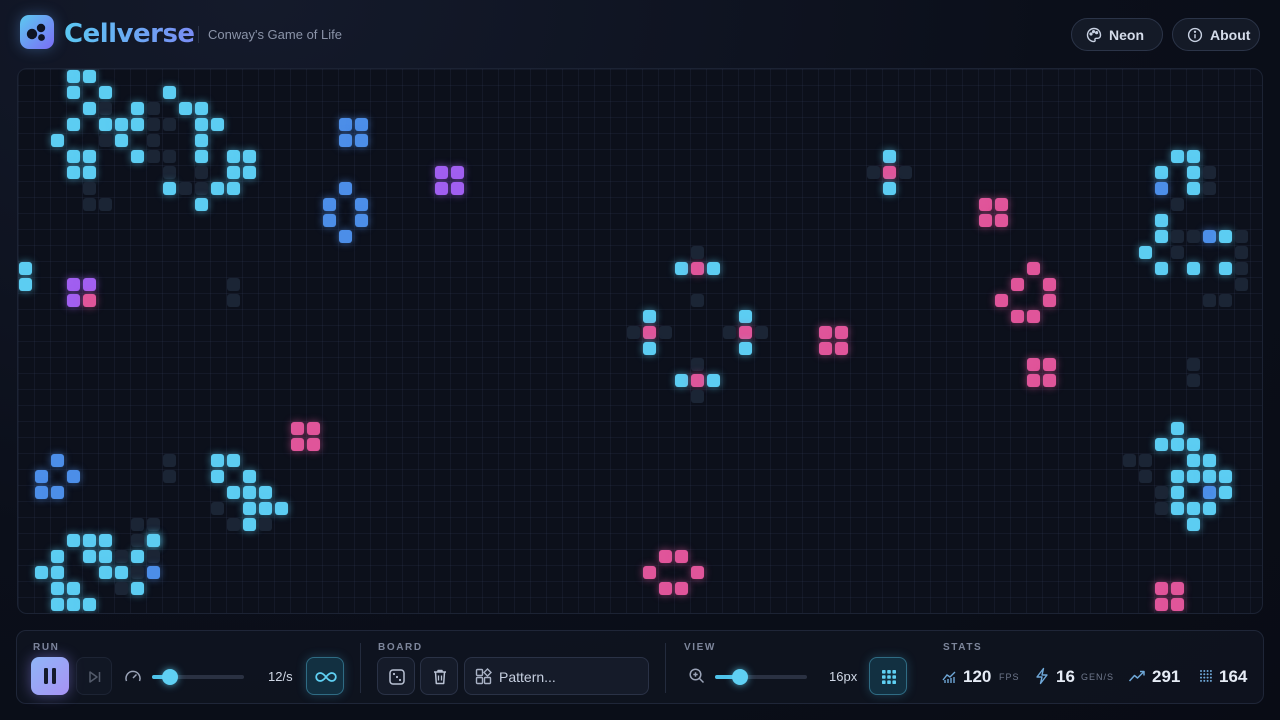 This screenshot has height=720, width=1280. What do you see at coordinates (739, 677) in the screenshot?
I see `zoom-slider-thumb` at bounding box center [739, 677].